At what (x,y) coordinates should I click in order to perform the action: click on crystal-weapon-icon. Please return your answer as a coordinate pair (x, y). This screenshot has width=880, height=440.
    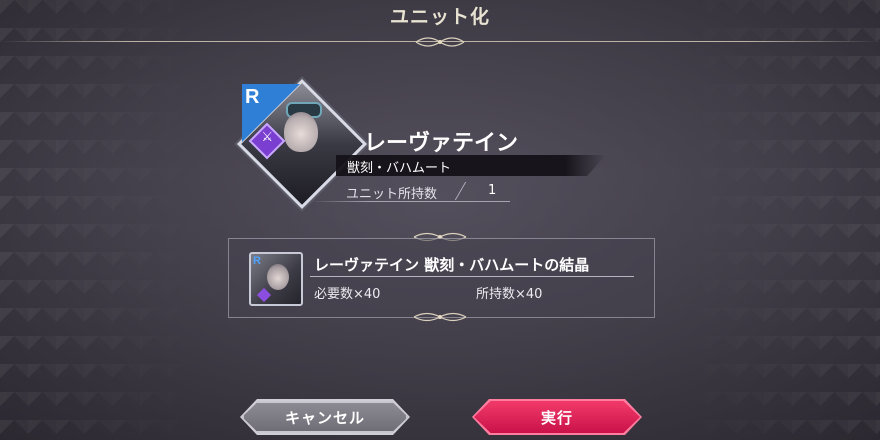
    Looking at the image, I should click on (264, 295).